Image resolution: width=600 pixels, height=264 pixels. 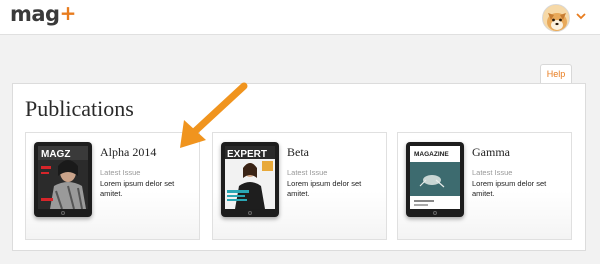 I want to click on app-logo: mag+, so click(x=43, y=13).